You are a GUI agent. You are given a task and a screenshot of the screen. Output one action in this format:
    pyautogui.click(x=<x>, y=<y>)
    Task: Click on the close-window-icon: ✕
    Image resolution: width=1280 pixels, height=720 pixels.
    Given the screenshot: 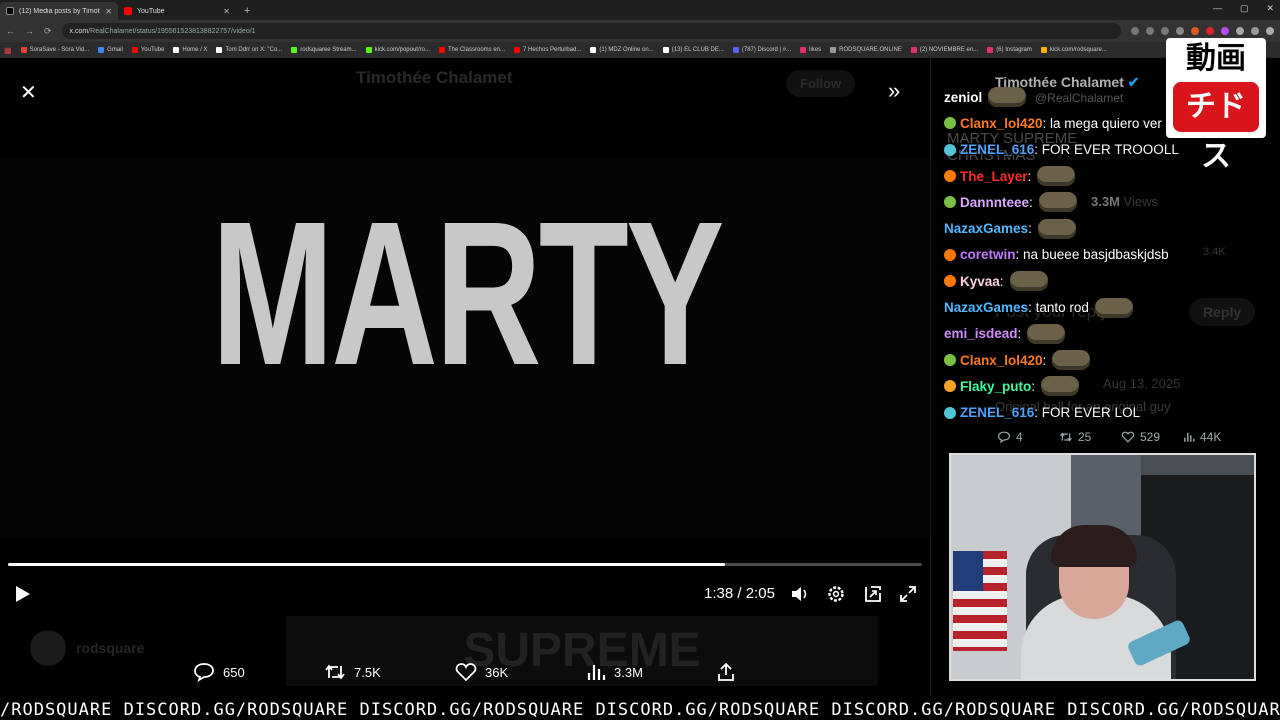 What is the action you would take?
    pyautogui.click(x=1270, y=8)
    